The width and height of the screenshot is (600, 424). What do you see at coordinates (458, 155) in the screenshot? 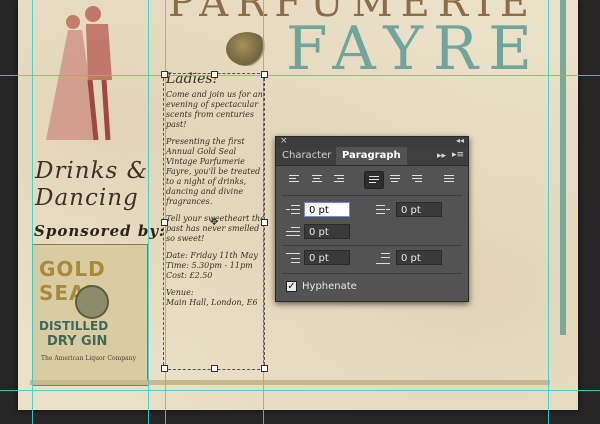
I see `panel-menu-icon: ▸≡` at bounding box center [458, 155].